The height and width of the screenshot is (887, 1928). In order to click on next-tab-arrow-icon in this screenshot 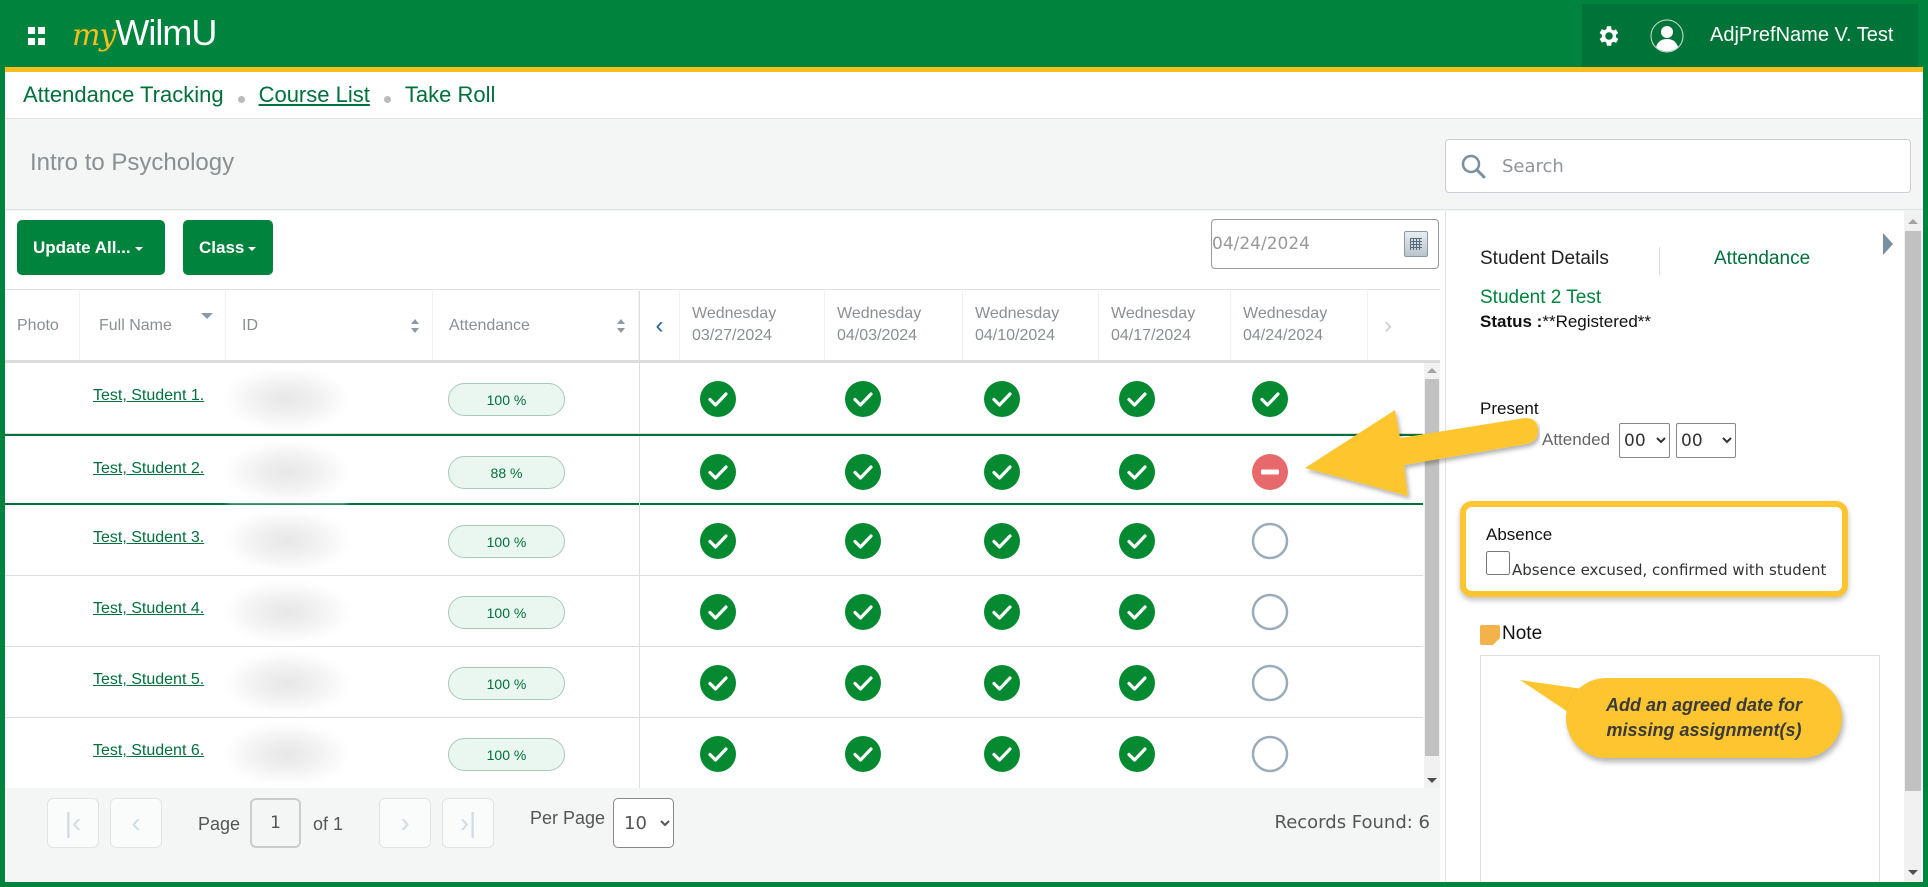, I will do `click(1888, 244)`.